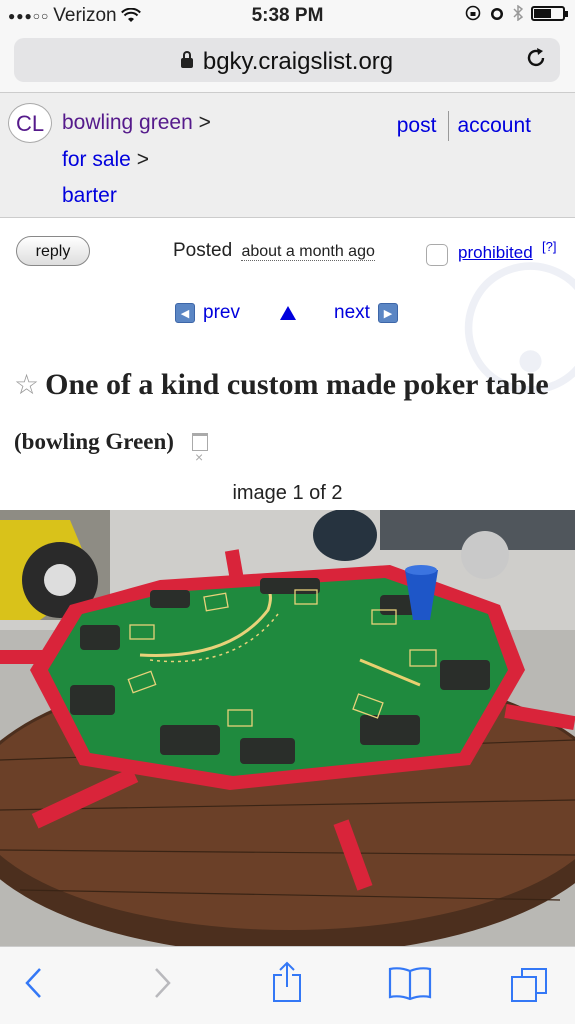 The height and width of the screenshot is (1024, 575). What do you see at coordinates (34, 983) in the screenshot?
I see `back-icon` at bounding box center [34, 983].